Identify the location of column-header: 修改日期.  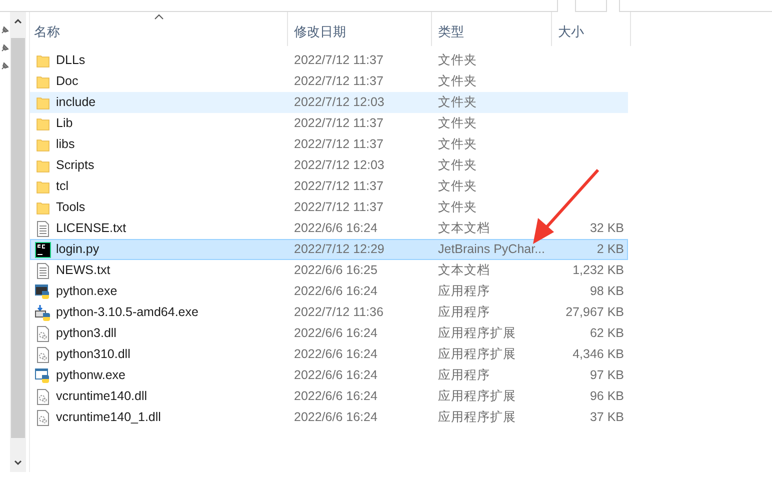
(360, 29).